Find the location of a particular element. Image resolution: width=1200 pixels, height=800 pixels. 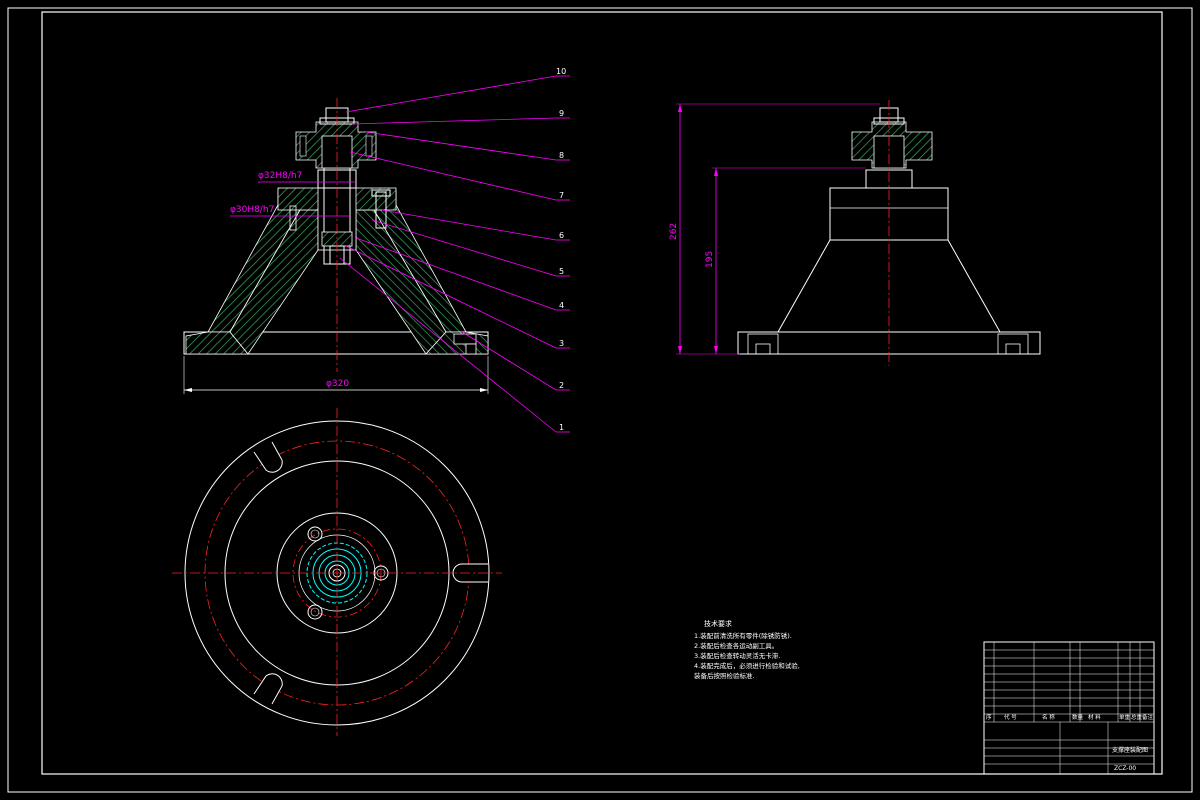

title-block: 序 代 号 名 称 数量 材 料 单重 总重 备注 支撑座装配图 ZCZ-00 is located at coordinates (1069, 708).